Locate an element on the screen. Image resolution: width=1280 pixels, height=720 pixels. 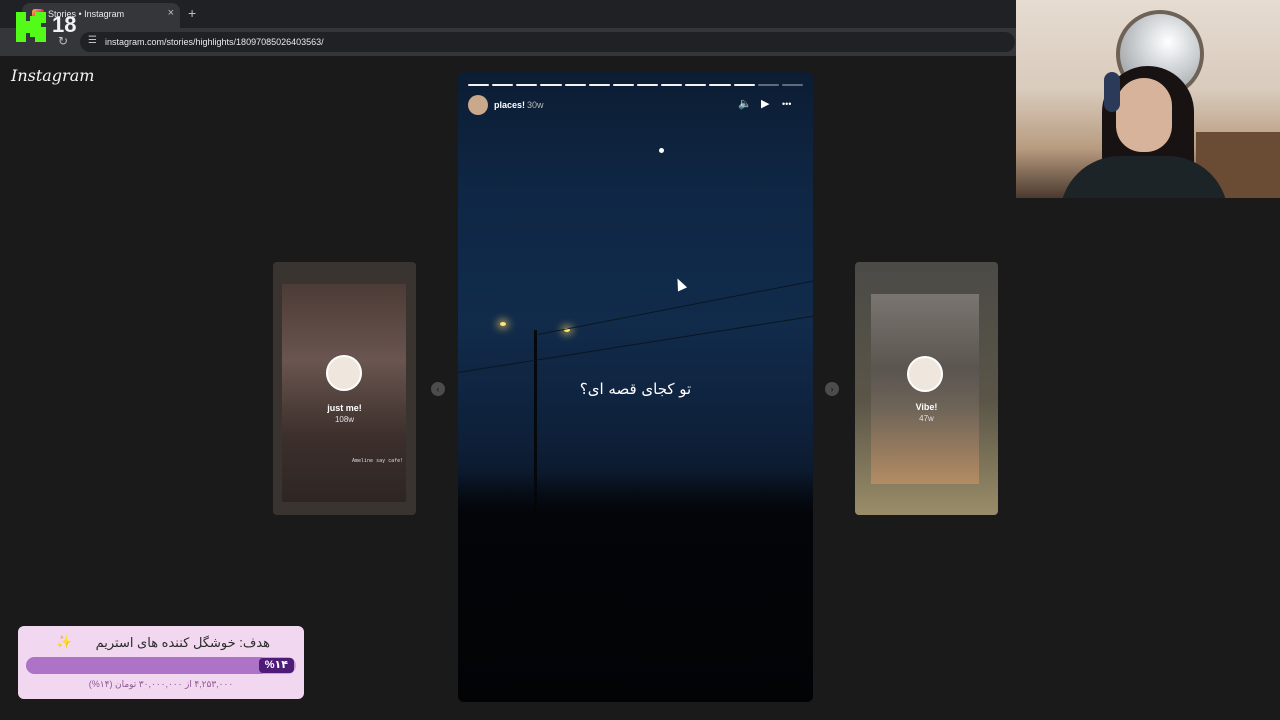
prev-highlight-note: Ameline say cafe! is located at coordinates (378, 461).